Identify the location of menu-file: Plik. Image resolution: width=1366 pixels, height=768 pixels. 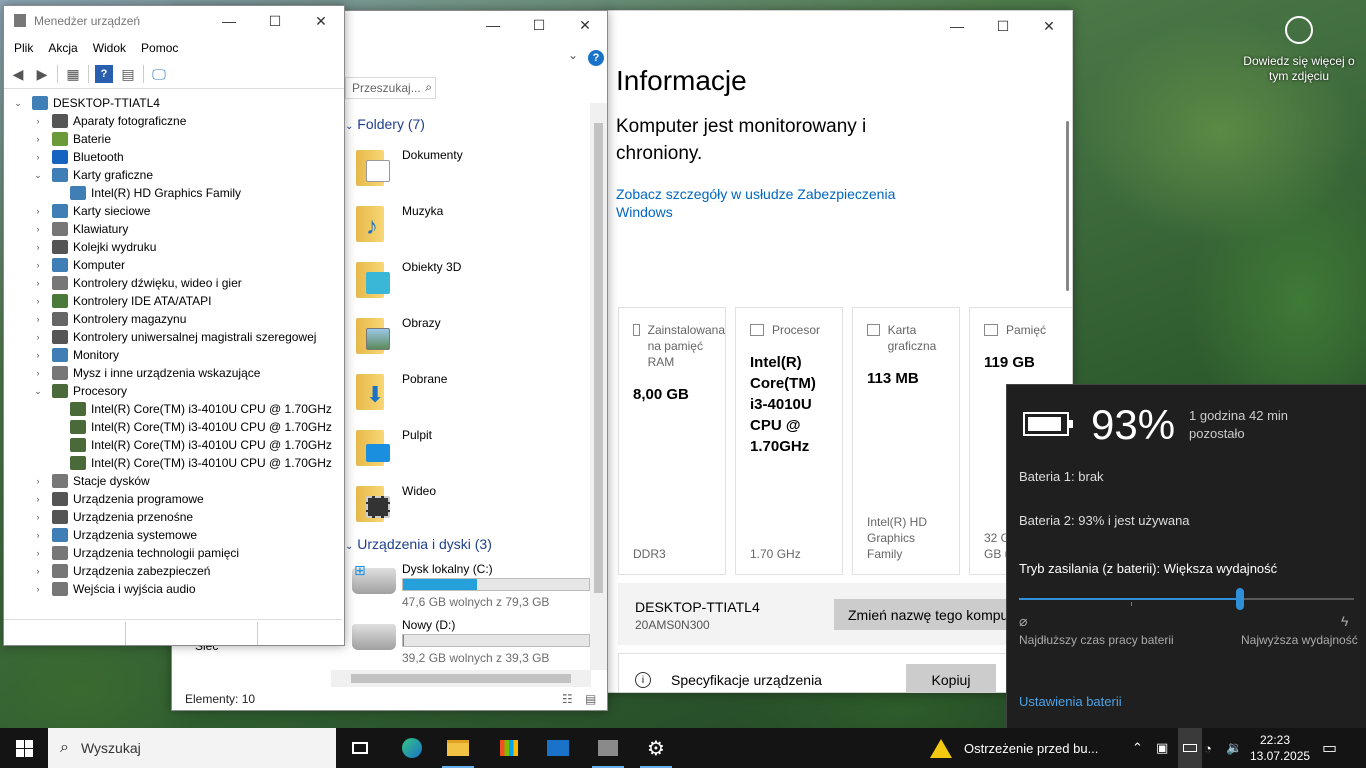
(23, 48).